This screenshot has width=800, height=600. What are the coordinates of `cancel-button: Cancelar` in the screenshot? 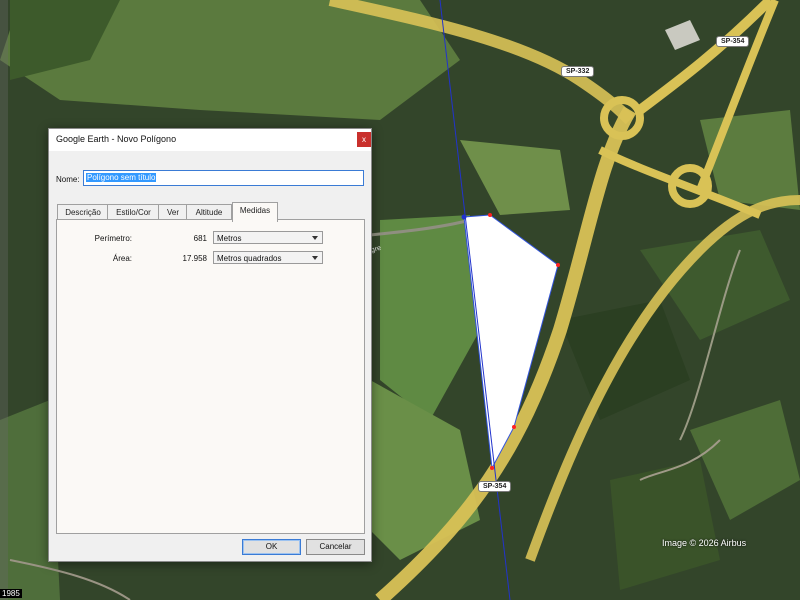 It's located at (335, 547).